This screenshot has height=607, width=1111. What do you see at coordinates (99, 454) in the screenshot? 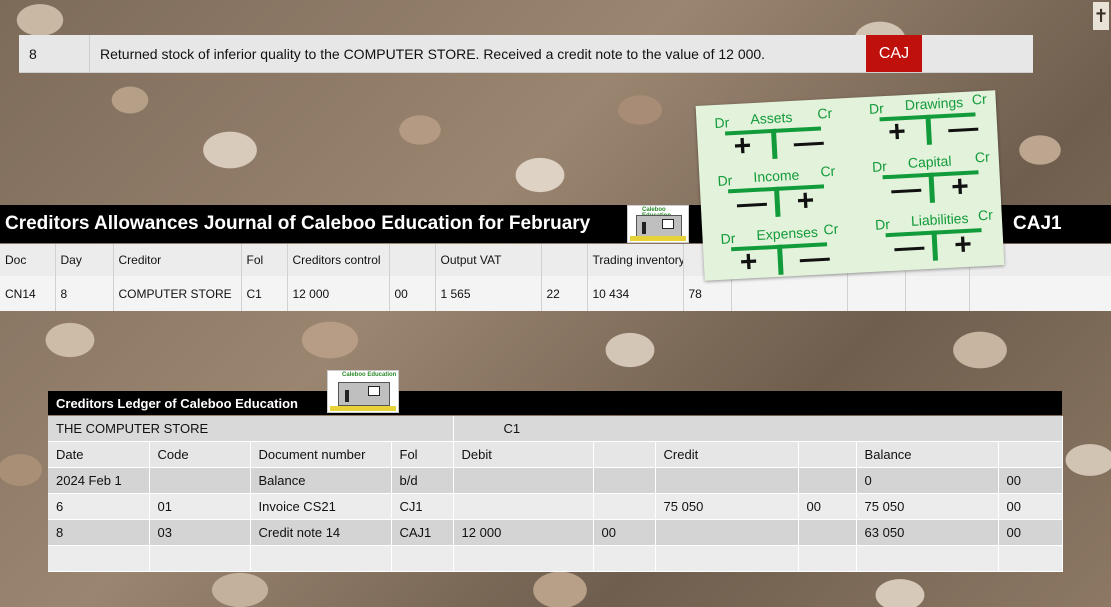
I see `ledger-header-cell: Date` at bounding box center [99, 454].